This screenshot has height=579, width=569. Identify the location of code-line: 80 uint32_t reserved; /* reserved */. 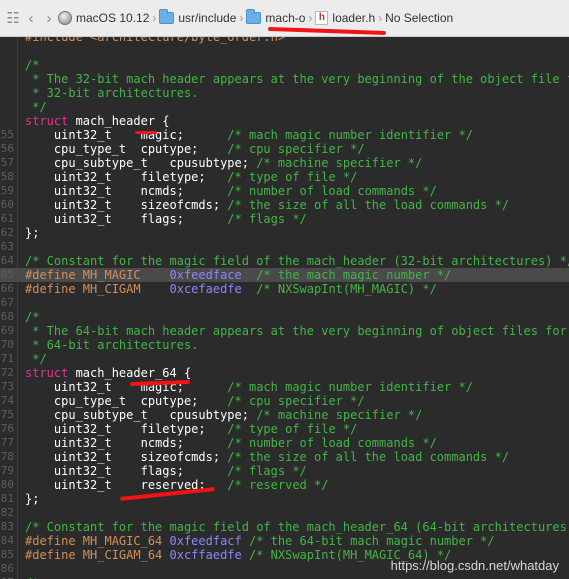
(284, 485).